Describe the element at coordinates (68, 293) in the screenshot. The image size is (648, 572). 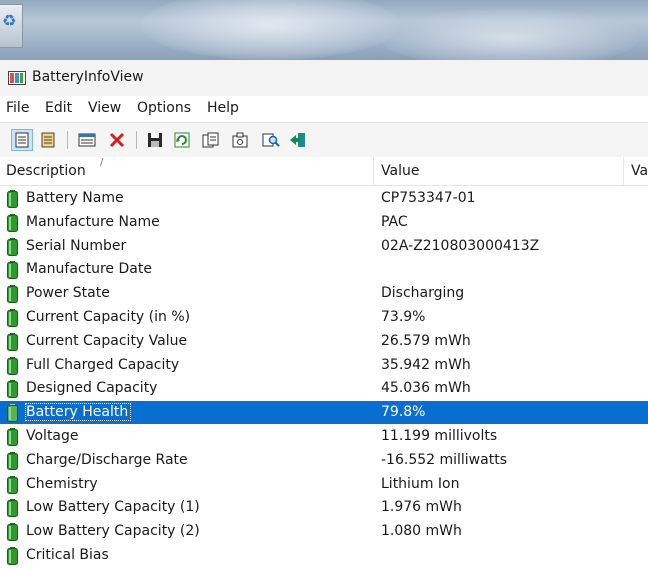
I see `row-description: Power State` at that location.